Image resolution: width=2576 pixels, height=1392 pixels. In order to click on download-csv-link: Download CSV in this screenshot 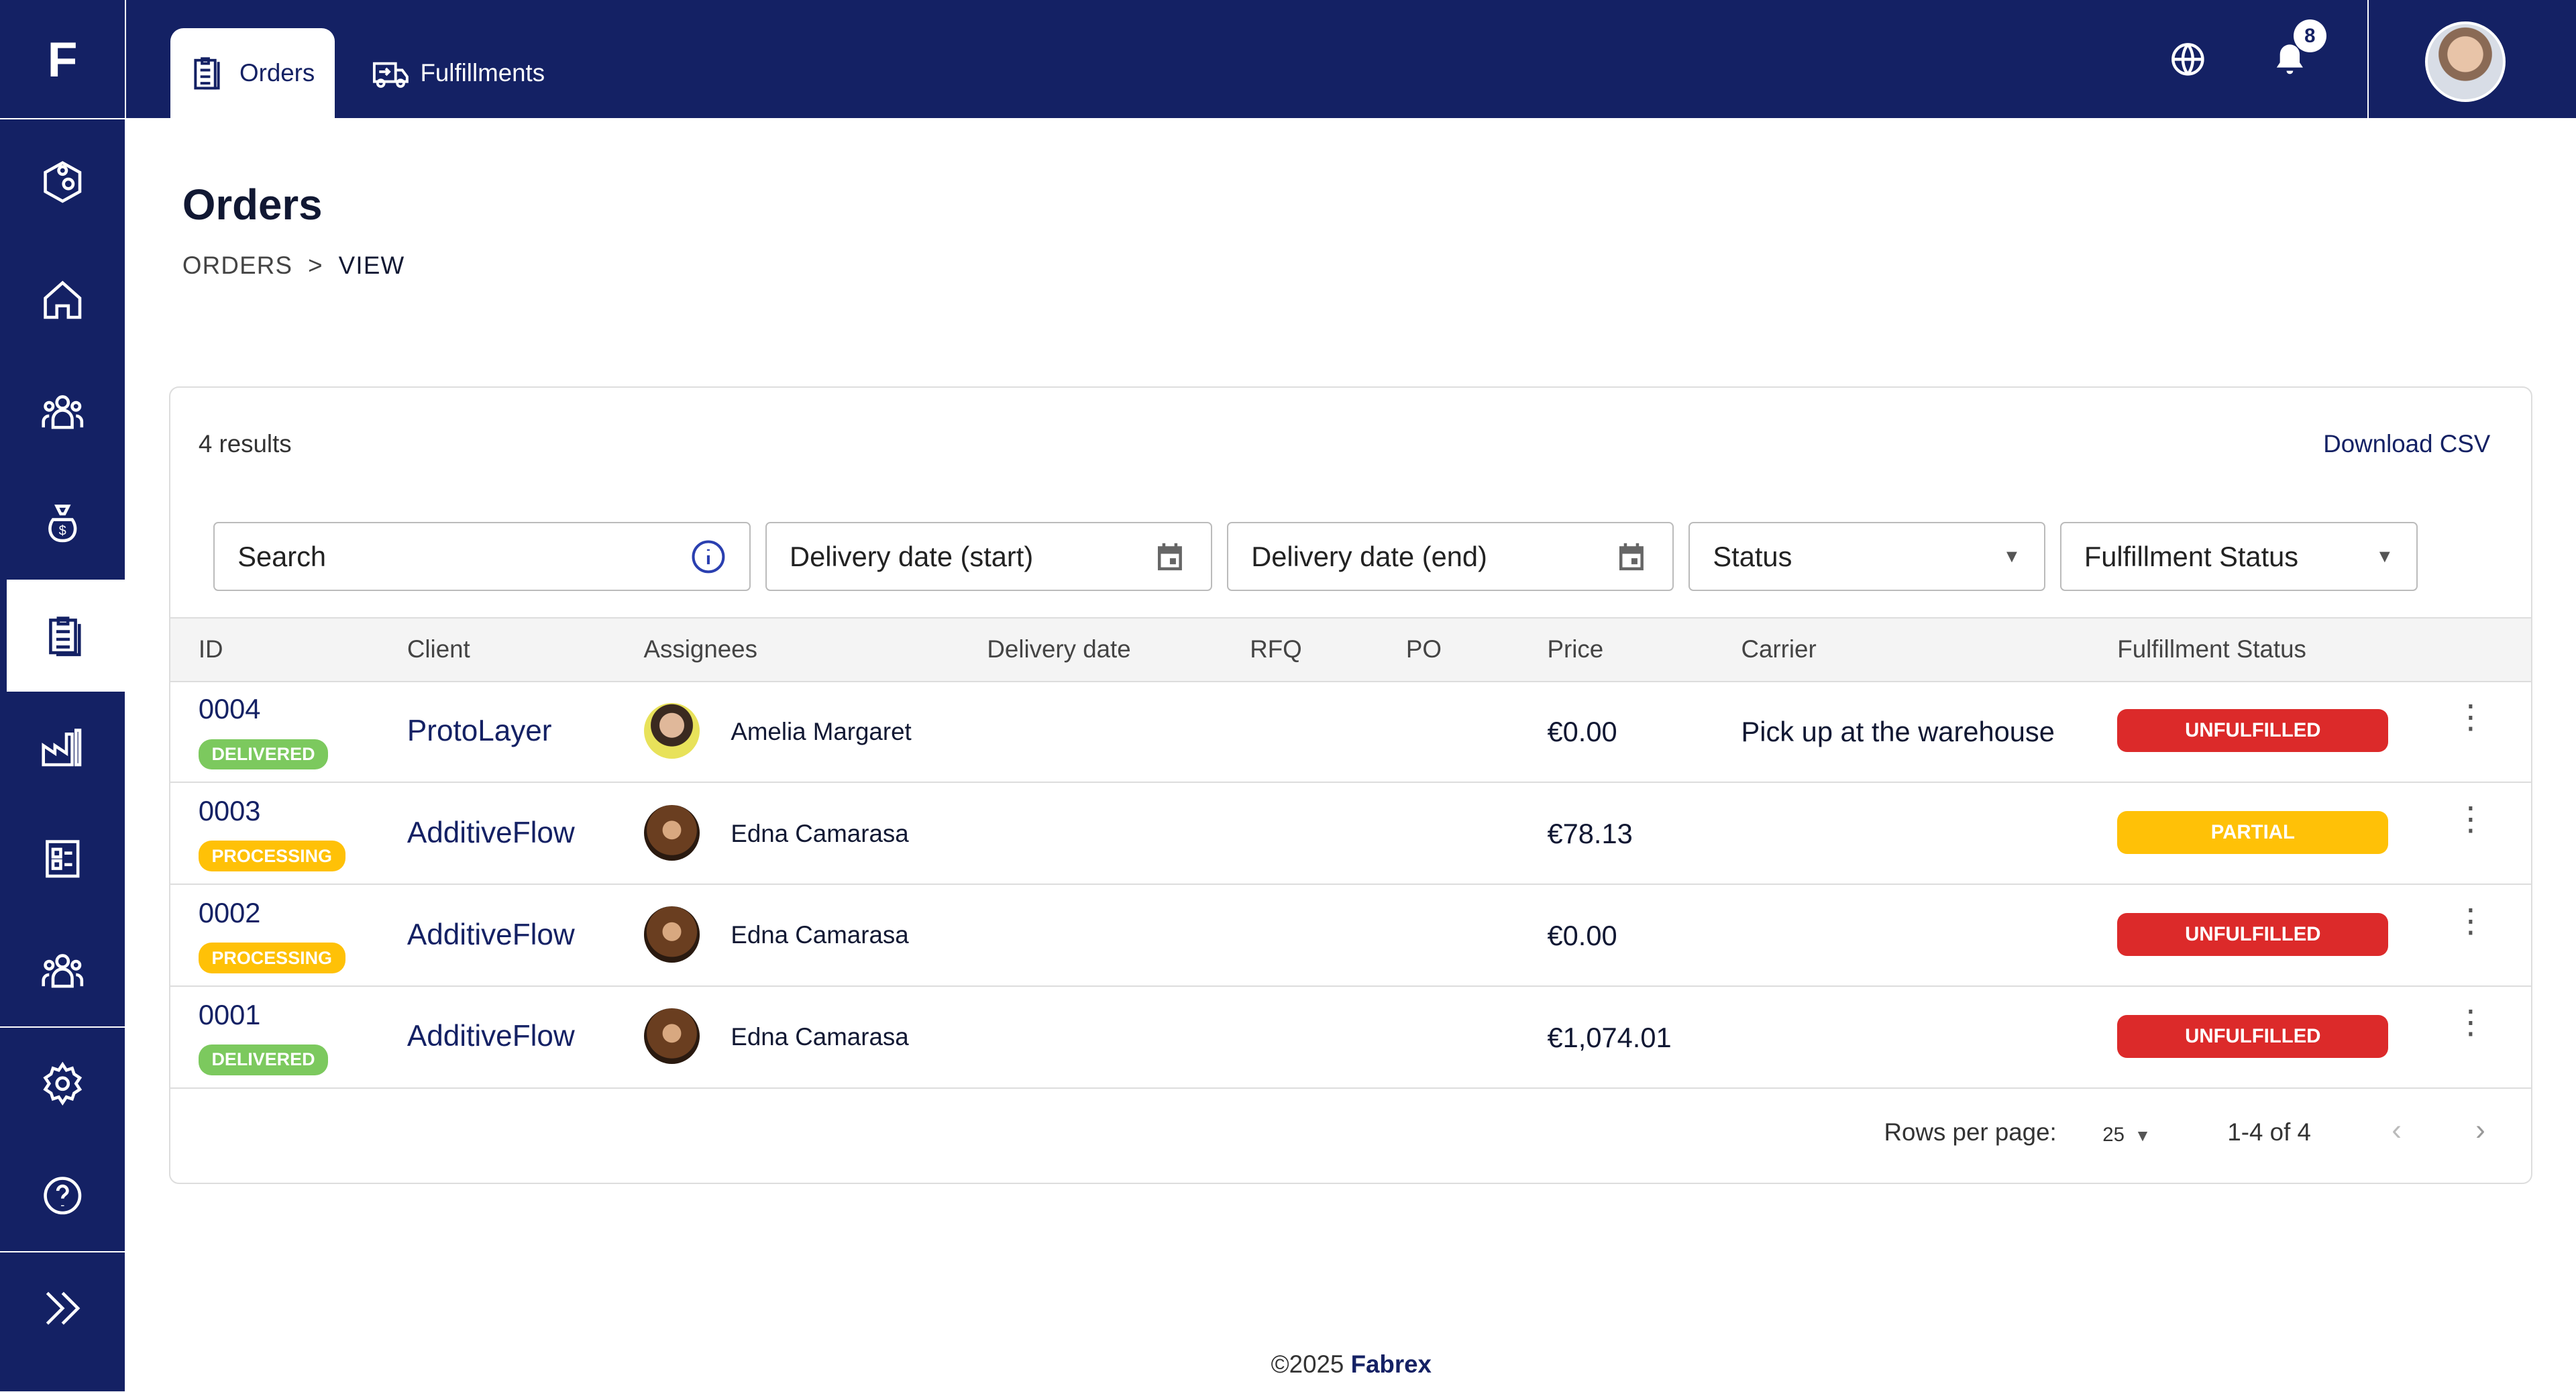, I will do `click(2406, 444)`.